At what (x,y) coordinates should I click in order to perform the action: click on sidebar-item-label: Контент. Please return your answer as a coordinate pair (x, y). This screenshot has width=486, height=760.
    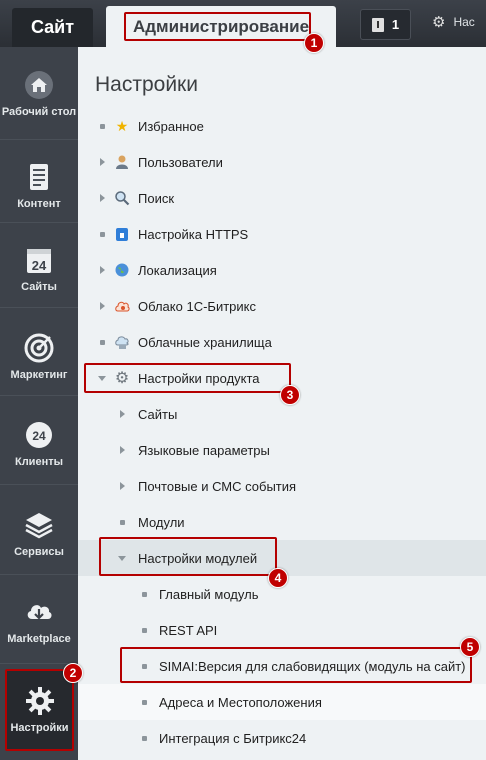
    Looking at the image, I should click on (39, 204).